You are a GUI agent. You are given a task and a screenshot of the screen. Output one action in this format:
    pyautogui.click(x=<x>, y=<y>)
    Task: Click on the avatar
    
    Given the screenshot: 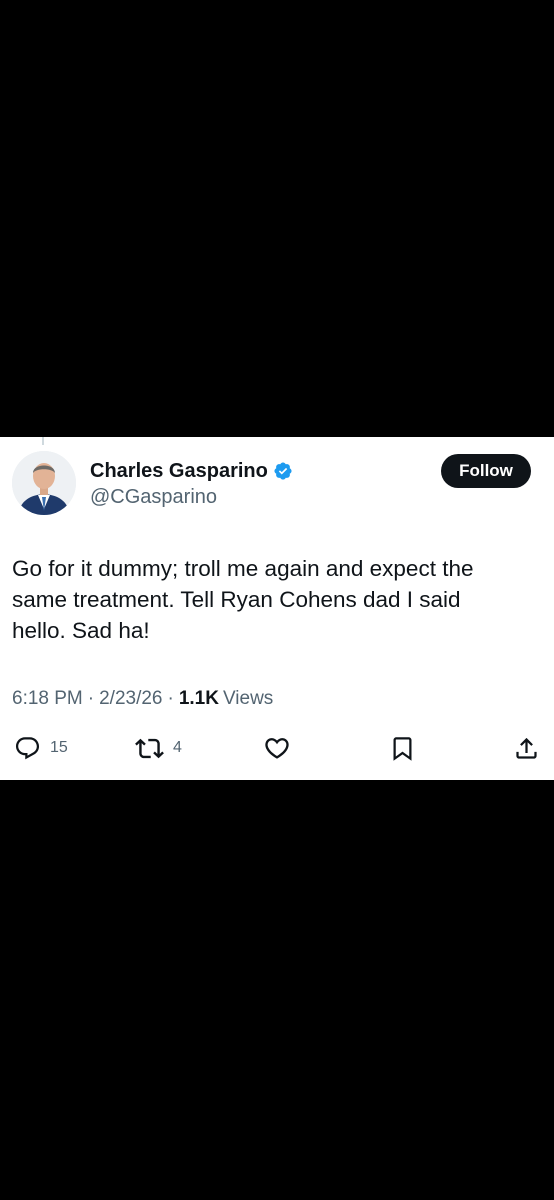 What is the action you would take?
    pyautogui.click(x=44, y=483)
    